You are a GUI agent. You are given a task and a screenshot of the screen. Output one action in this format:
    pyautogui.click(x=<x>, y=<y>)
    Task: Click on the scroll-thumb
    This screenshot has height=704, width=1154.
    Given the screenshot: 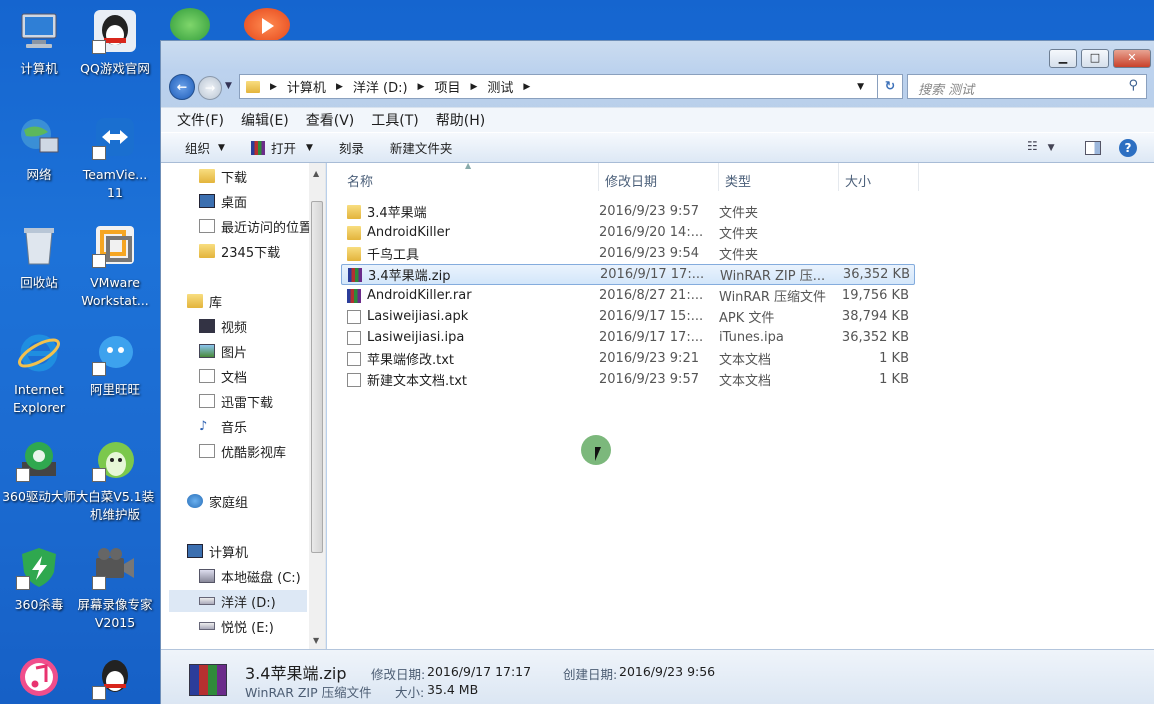 What is the action you would take?
    pyautogui.click(x=317, y=377)
    